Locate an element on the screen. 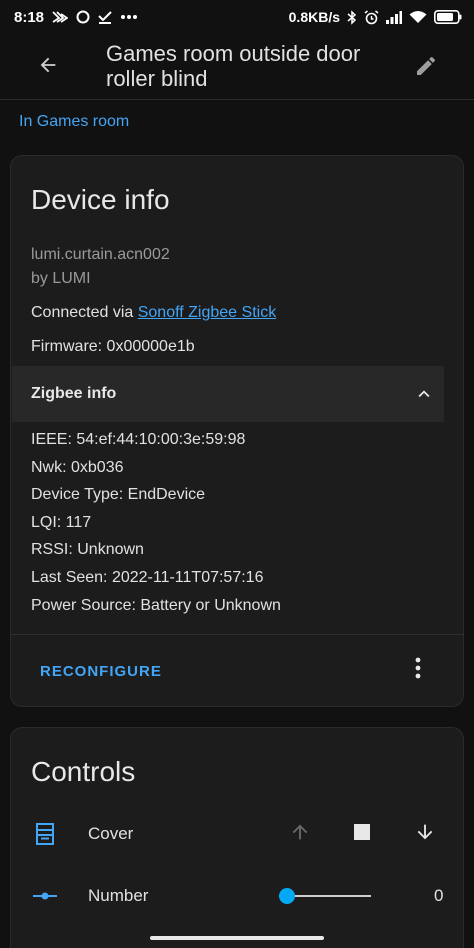 This screenshot has width=474, height=948. edit-button is located at coordinates (426, 68).